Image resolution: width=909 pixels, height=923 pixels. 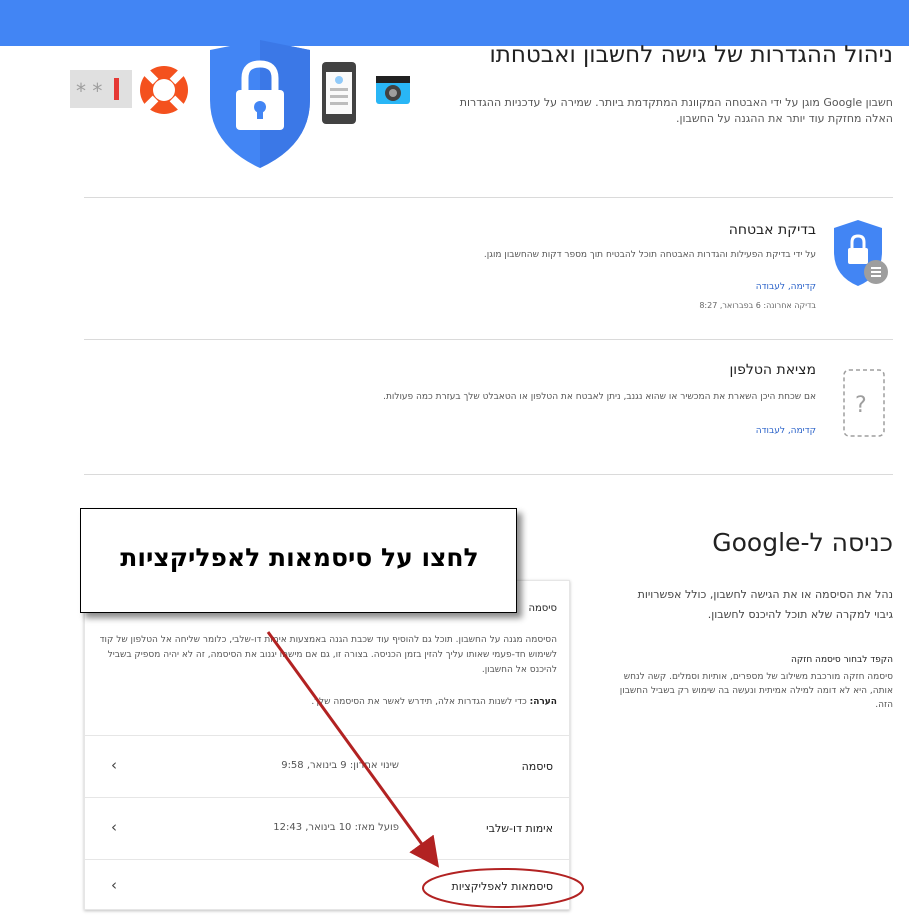 What do you see at coordinates (716, 287) in the screenshot?
I see `security-checkup-link: קדימה, לעבודה` at bounding box center [716, 287].